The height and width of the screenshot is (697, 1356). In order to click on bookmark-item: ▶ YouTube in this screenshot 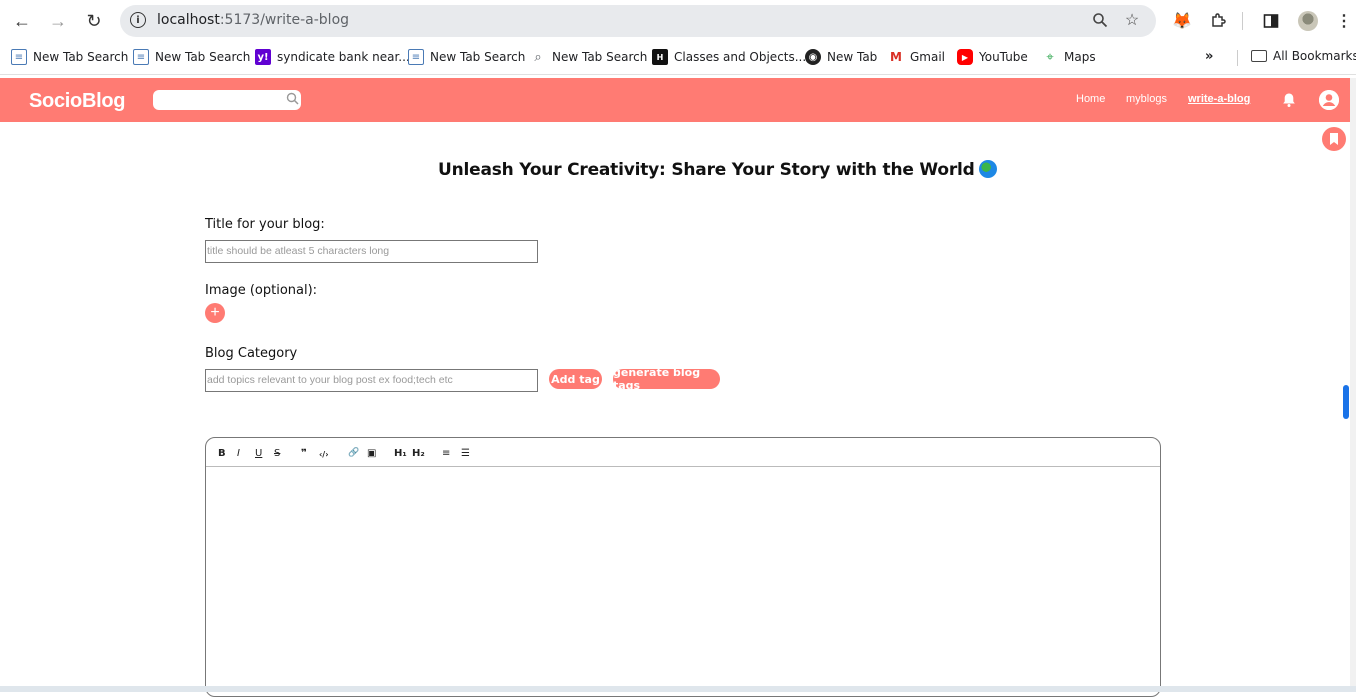, I will do `click(992, 57)`.